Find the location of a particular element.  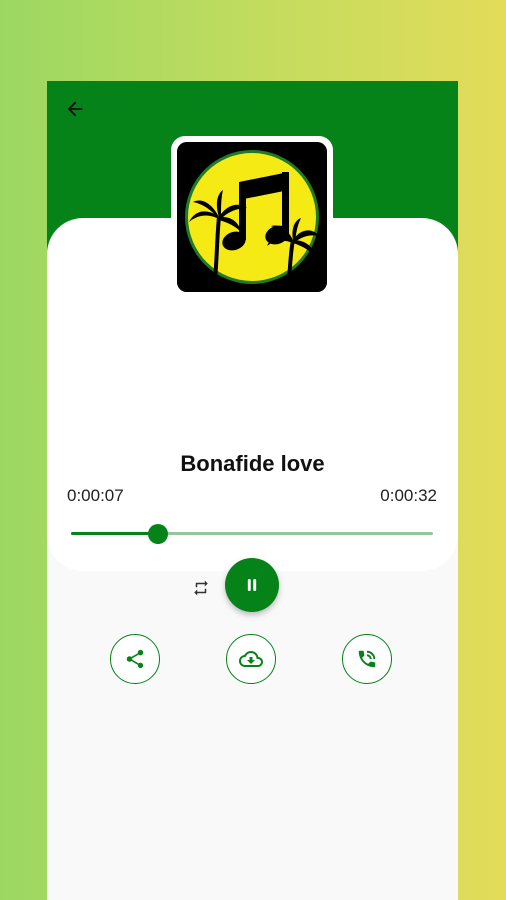

pause-icon is located at coordinates (252, 585).